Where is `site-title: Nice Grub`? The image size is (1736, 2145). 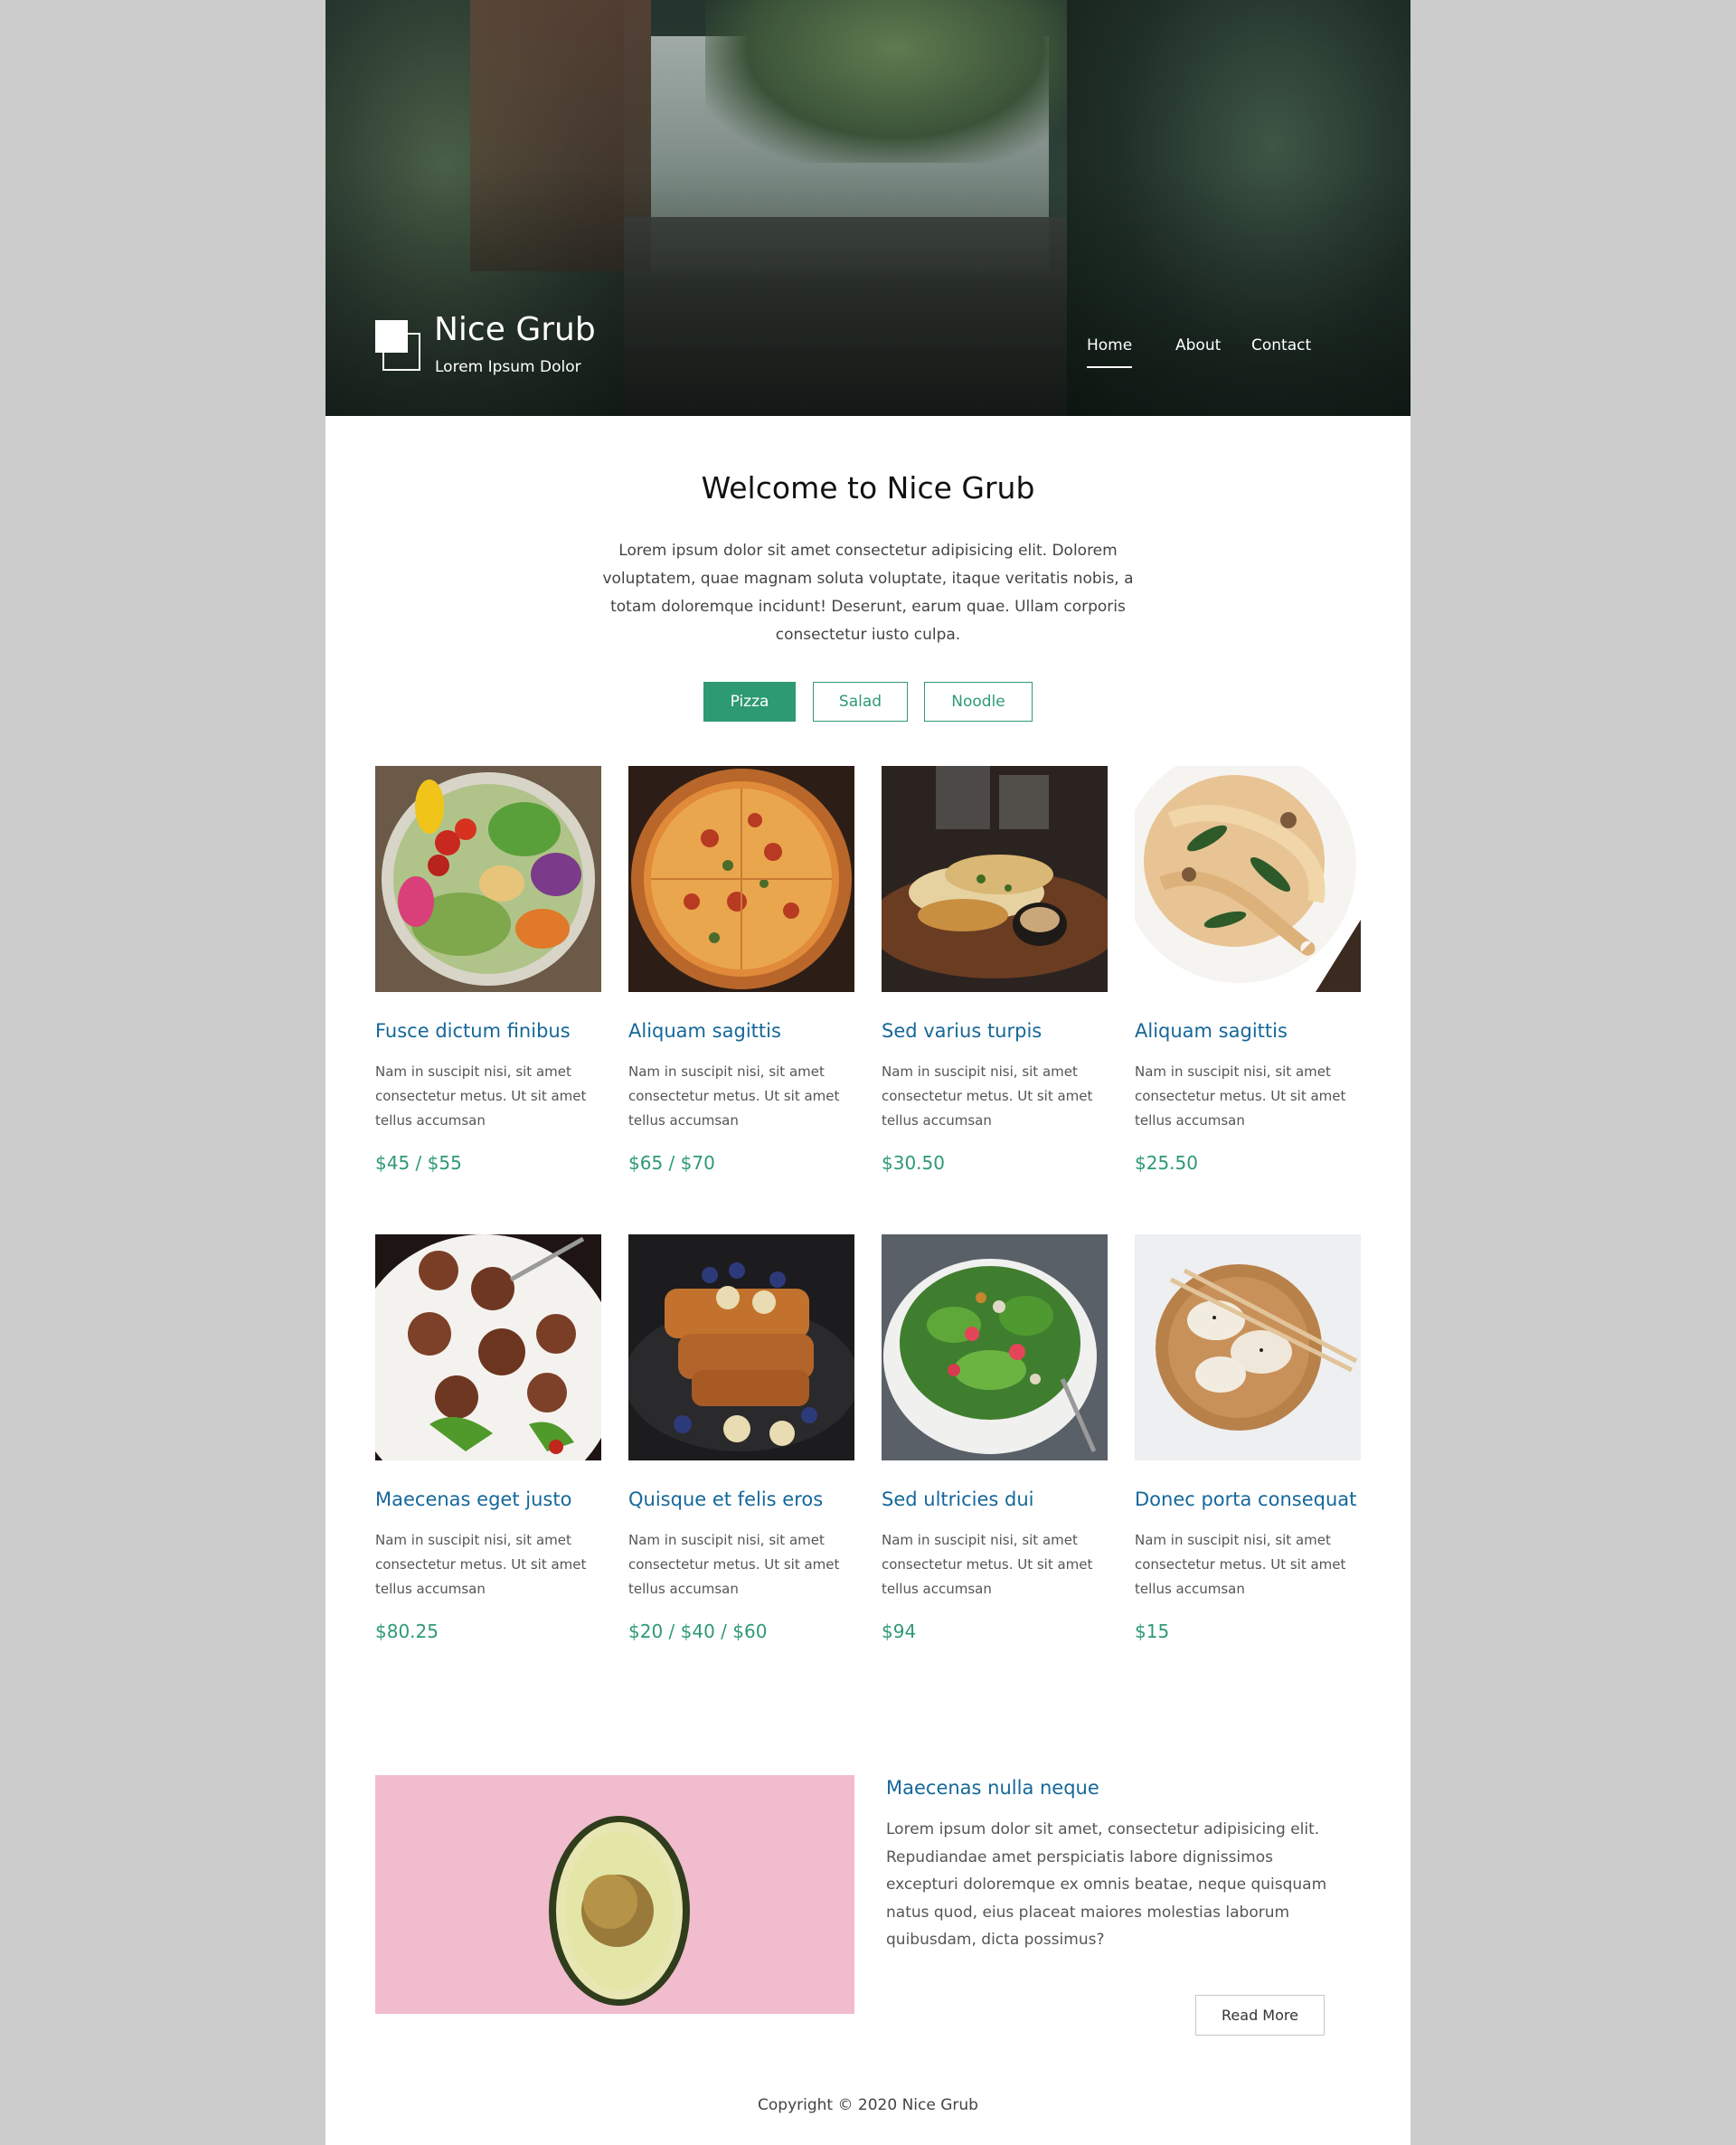
site-title: Nice Grub is located at coordinates (515, 329).